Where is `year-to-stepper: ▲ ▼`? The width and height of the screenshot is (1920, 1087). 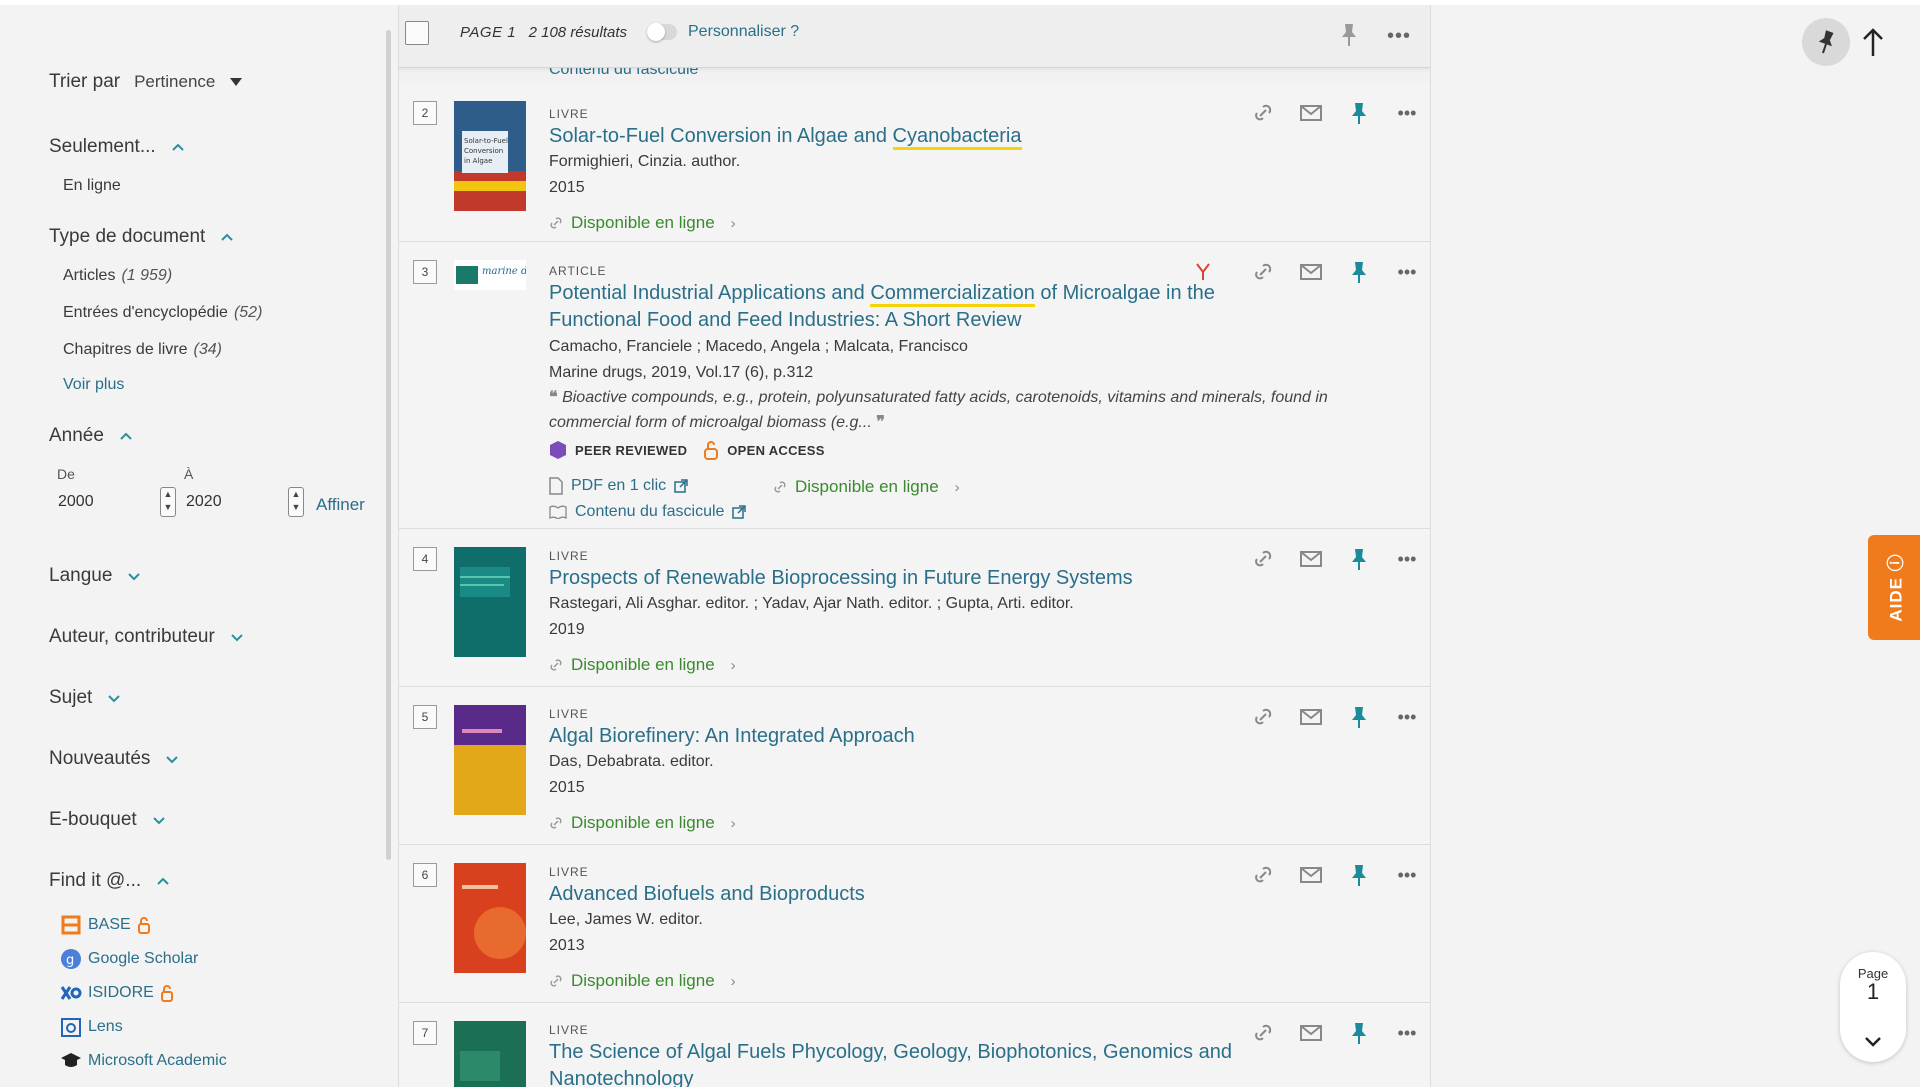
year-to-stepper: ▲ ▼ is located at coordinates (296, 502).